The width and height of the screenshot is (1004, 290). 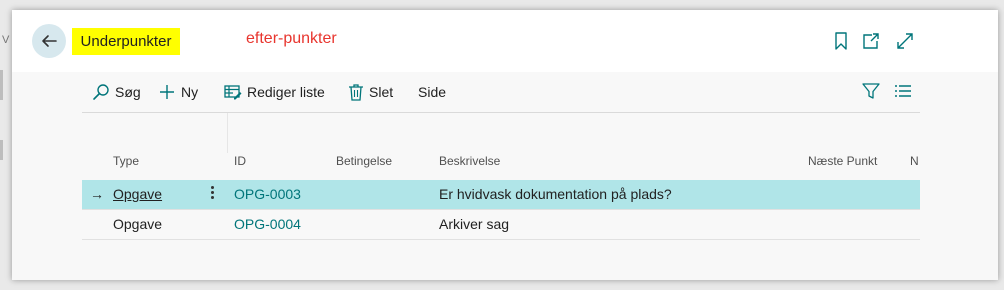 What do you see at coordinates (240, 161) in the screenshot?
I see `column-header-id: ID` at bounding box center [240, 161].